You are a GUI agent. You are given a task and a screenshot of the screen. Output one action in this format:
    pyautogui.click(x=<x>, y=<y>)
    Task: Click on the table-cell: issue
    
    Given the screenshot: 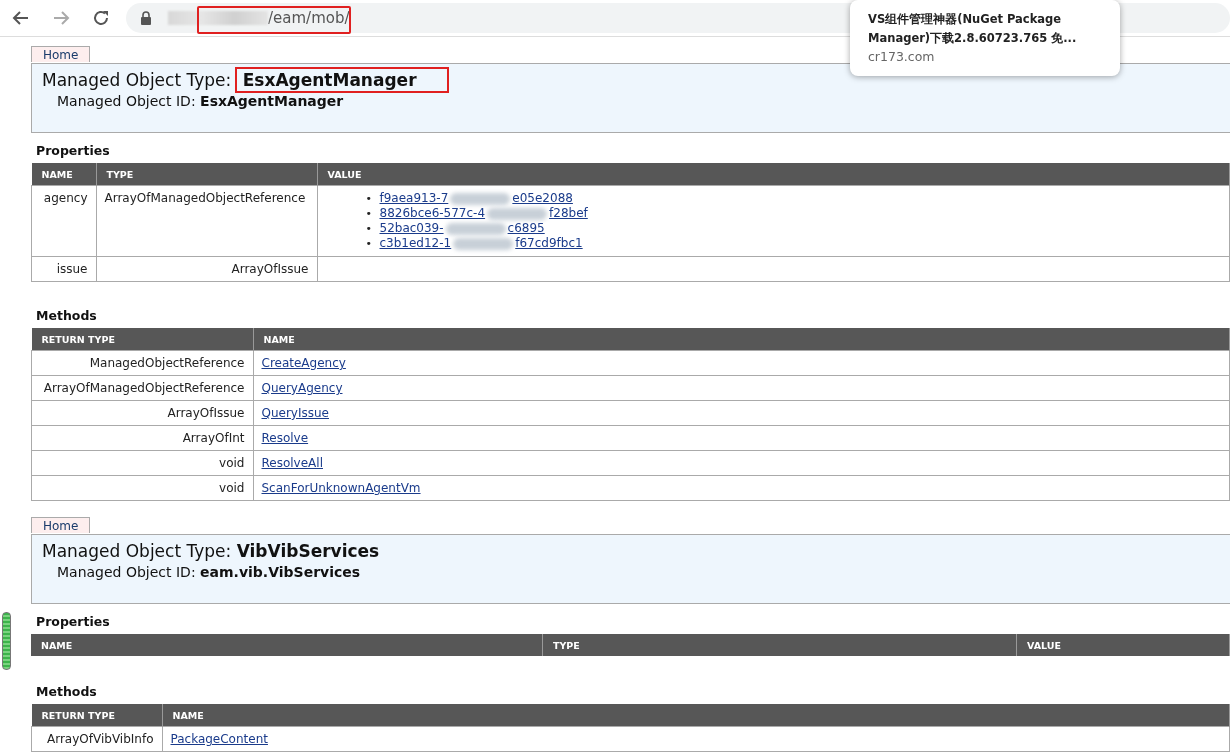 What is the action you would take?
    pyautogui.click(x=63, y=269)
    